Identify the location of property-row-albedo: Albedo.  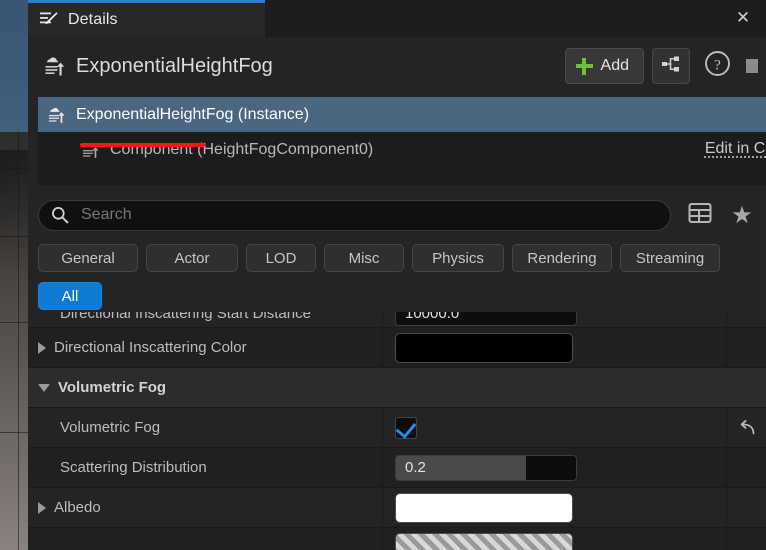
(397, 508).